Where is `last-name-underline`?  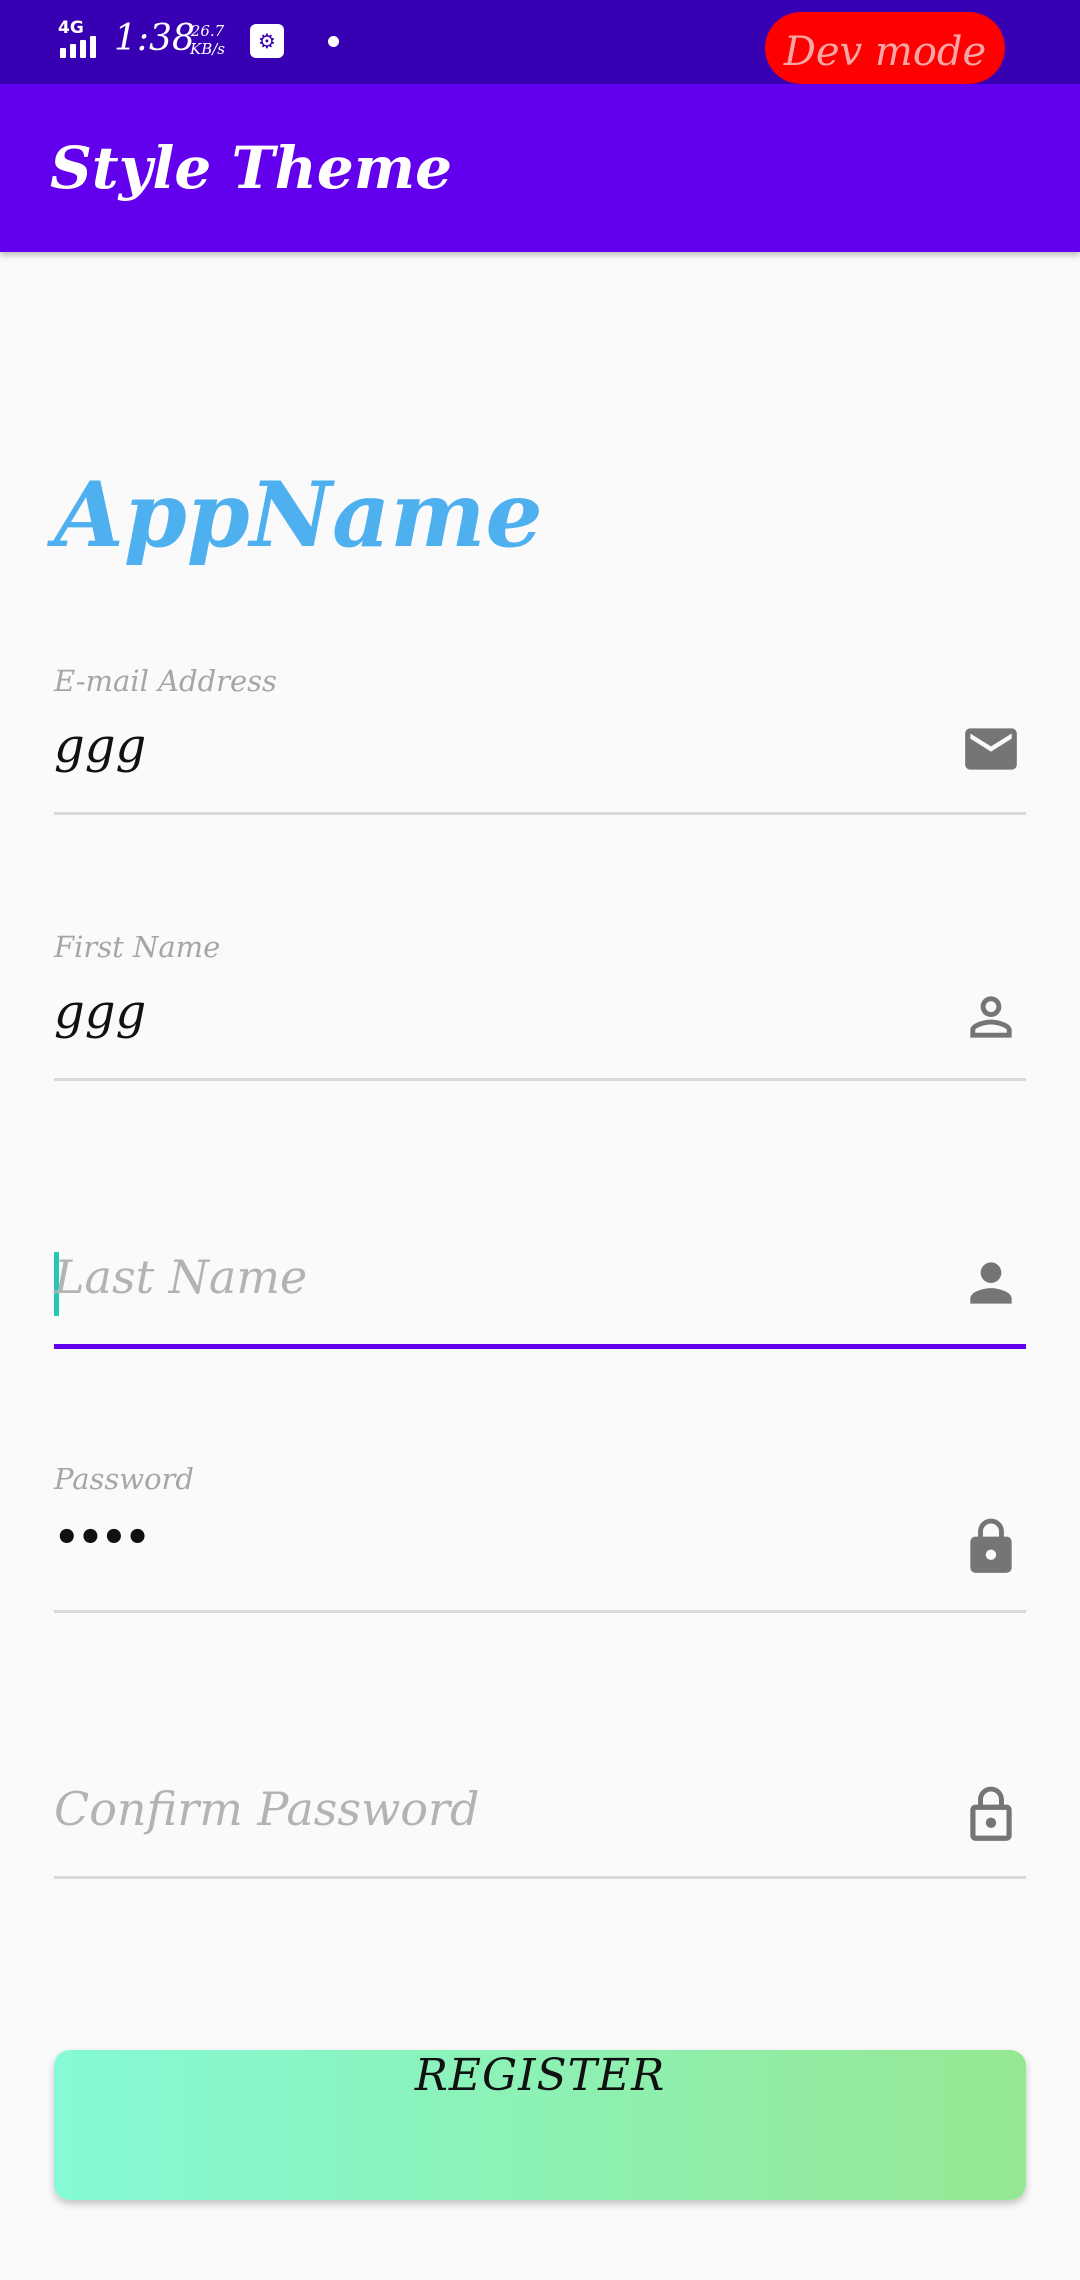 last-name-underline is located at coordinates (540, 1346).